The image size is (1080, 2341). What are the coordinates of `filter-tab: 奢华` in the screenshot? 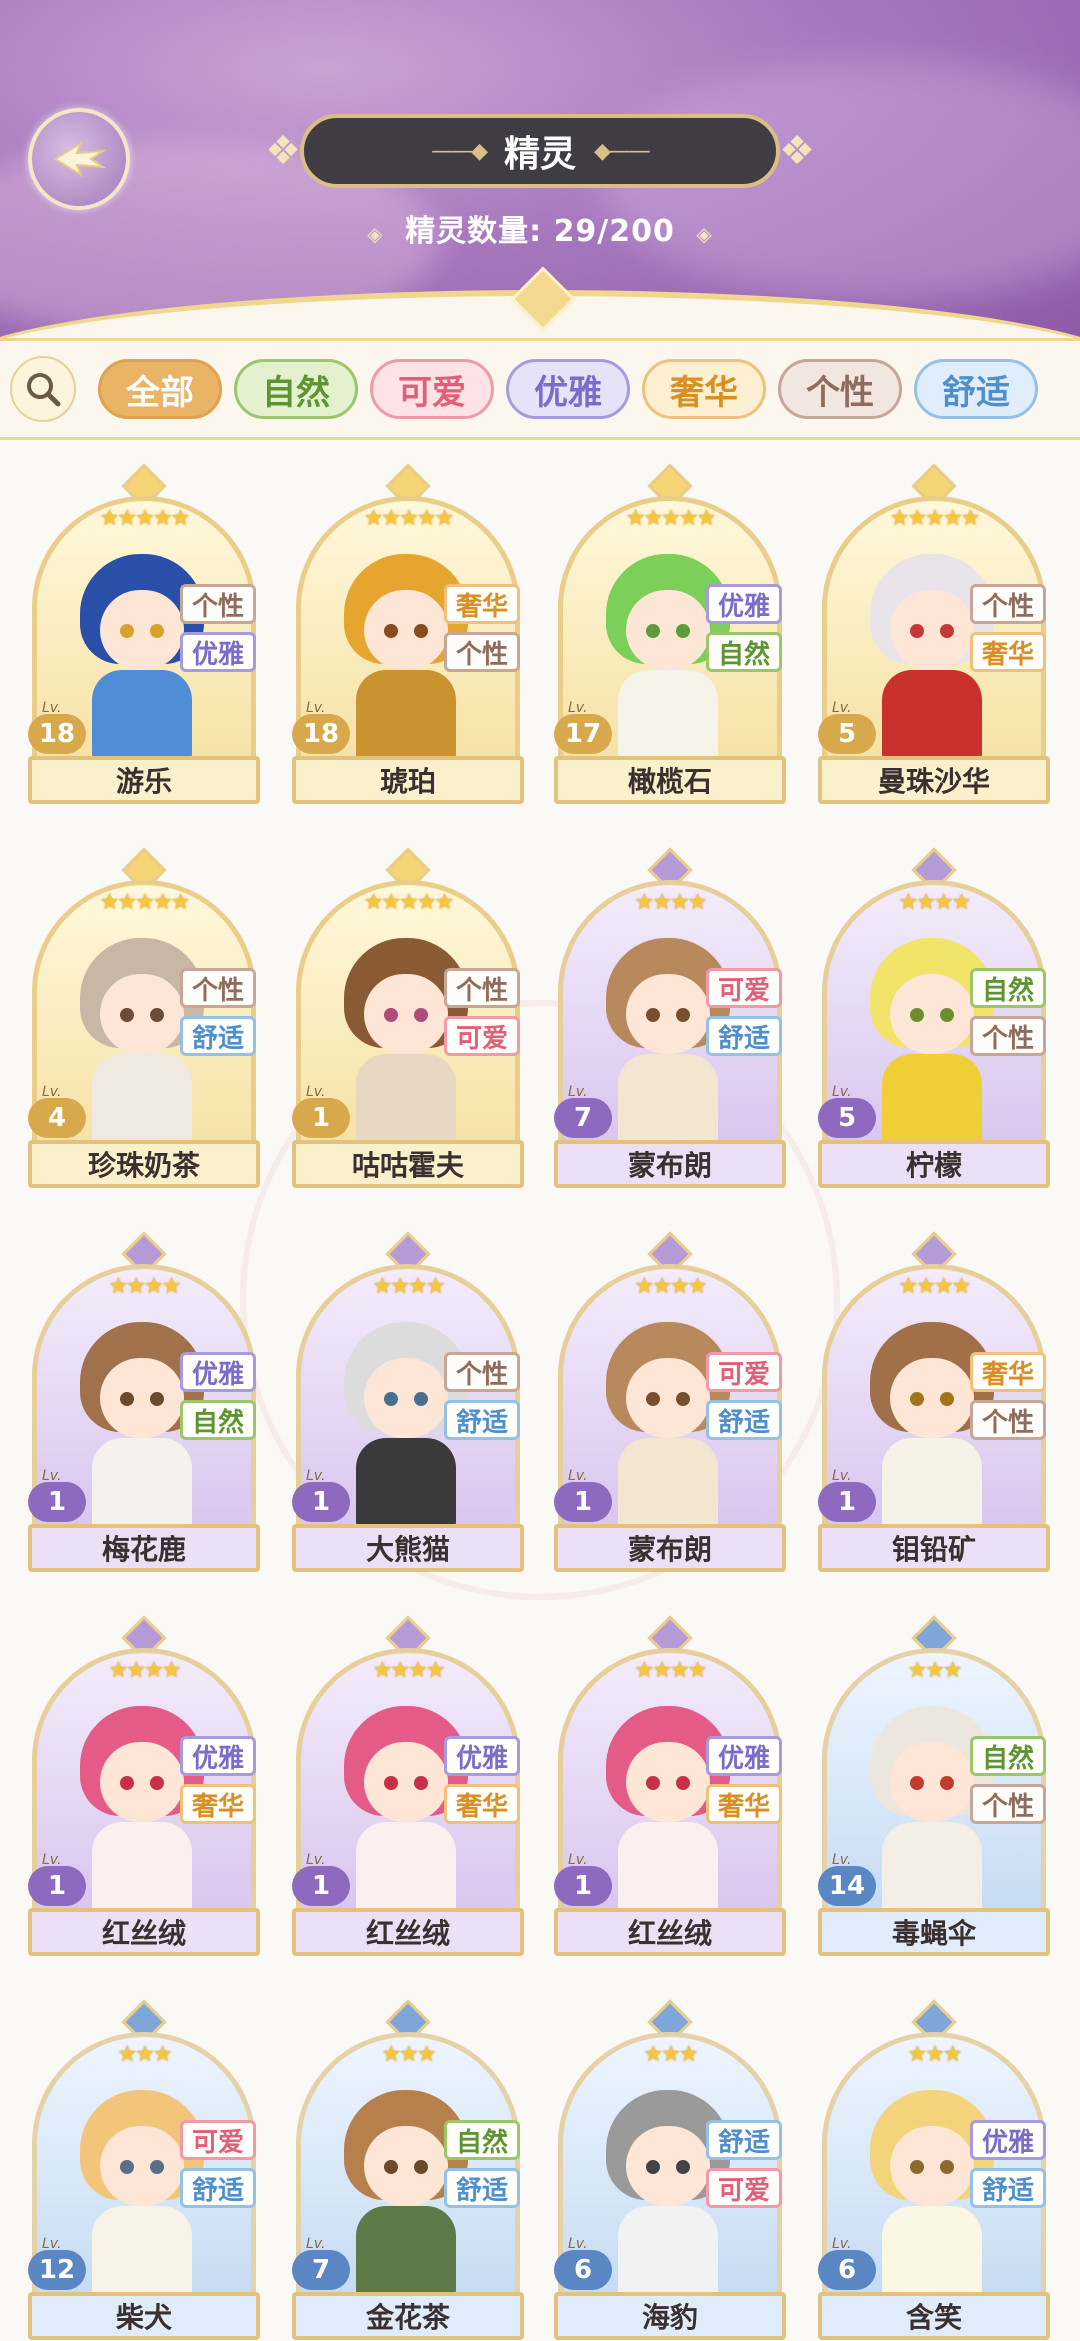 It's located at (704, 389).